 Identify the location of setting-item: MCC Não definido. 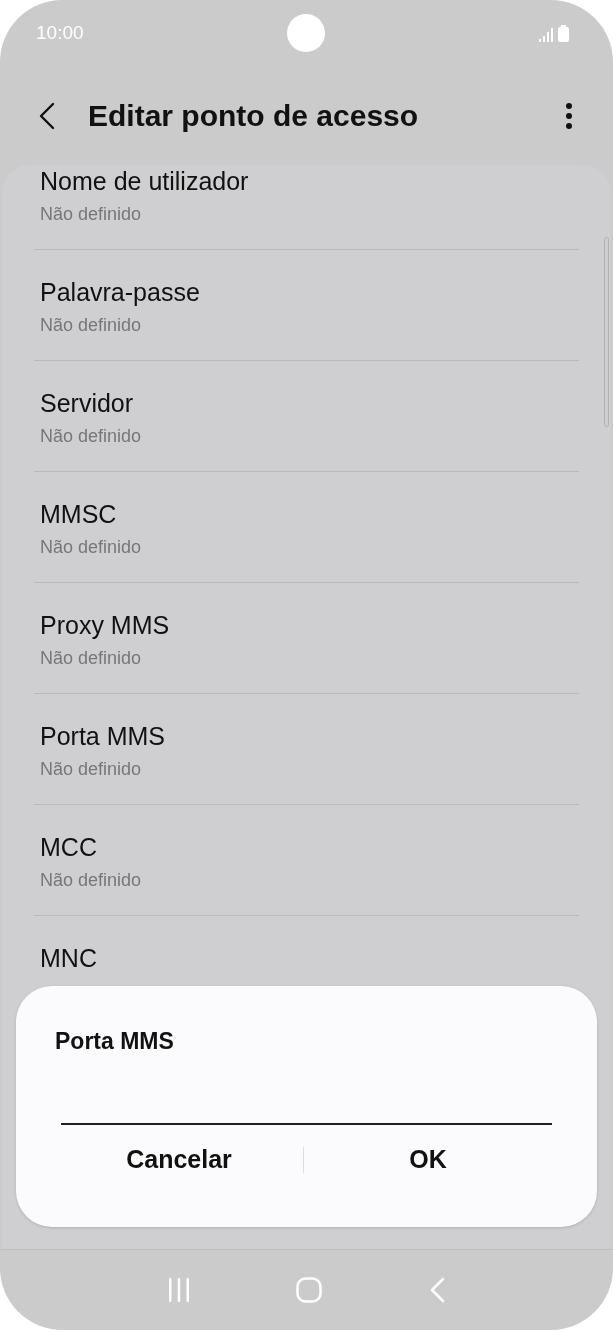
(306, 860).